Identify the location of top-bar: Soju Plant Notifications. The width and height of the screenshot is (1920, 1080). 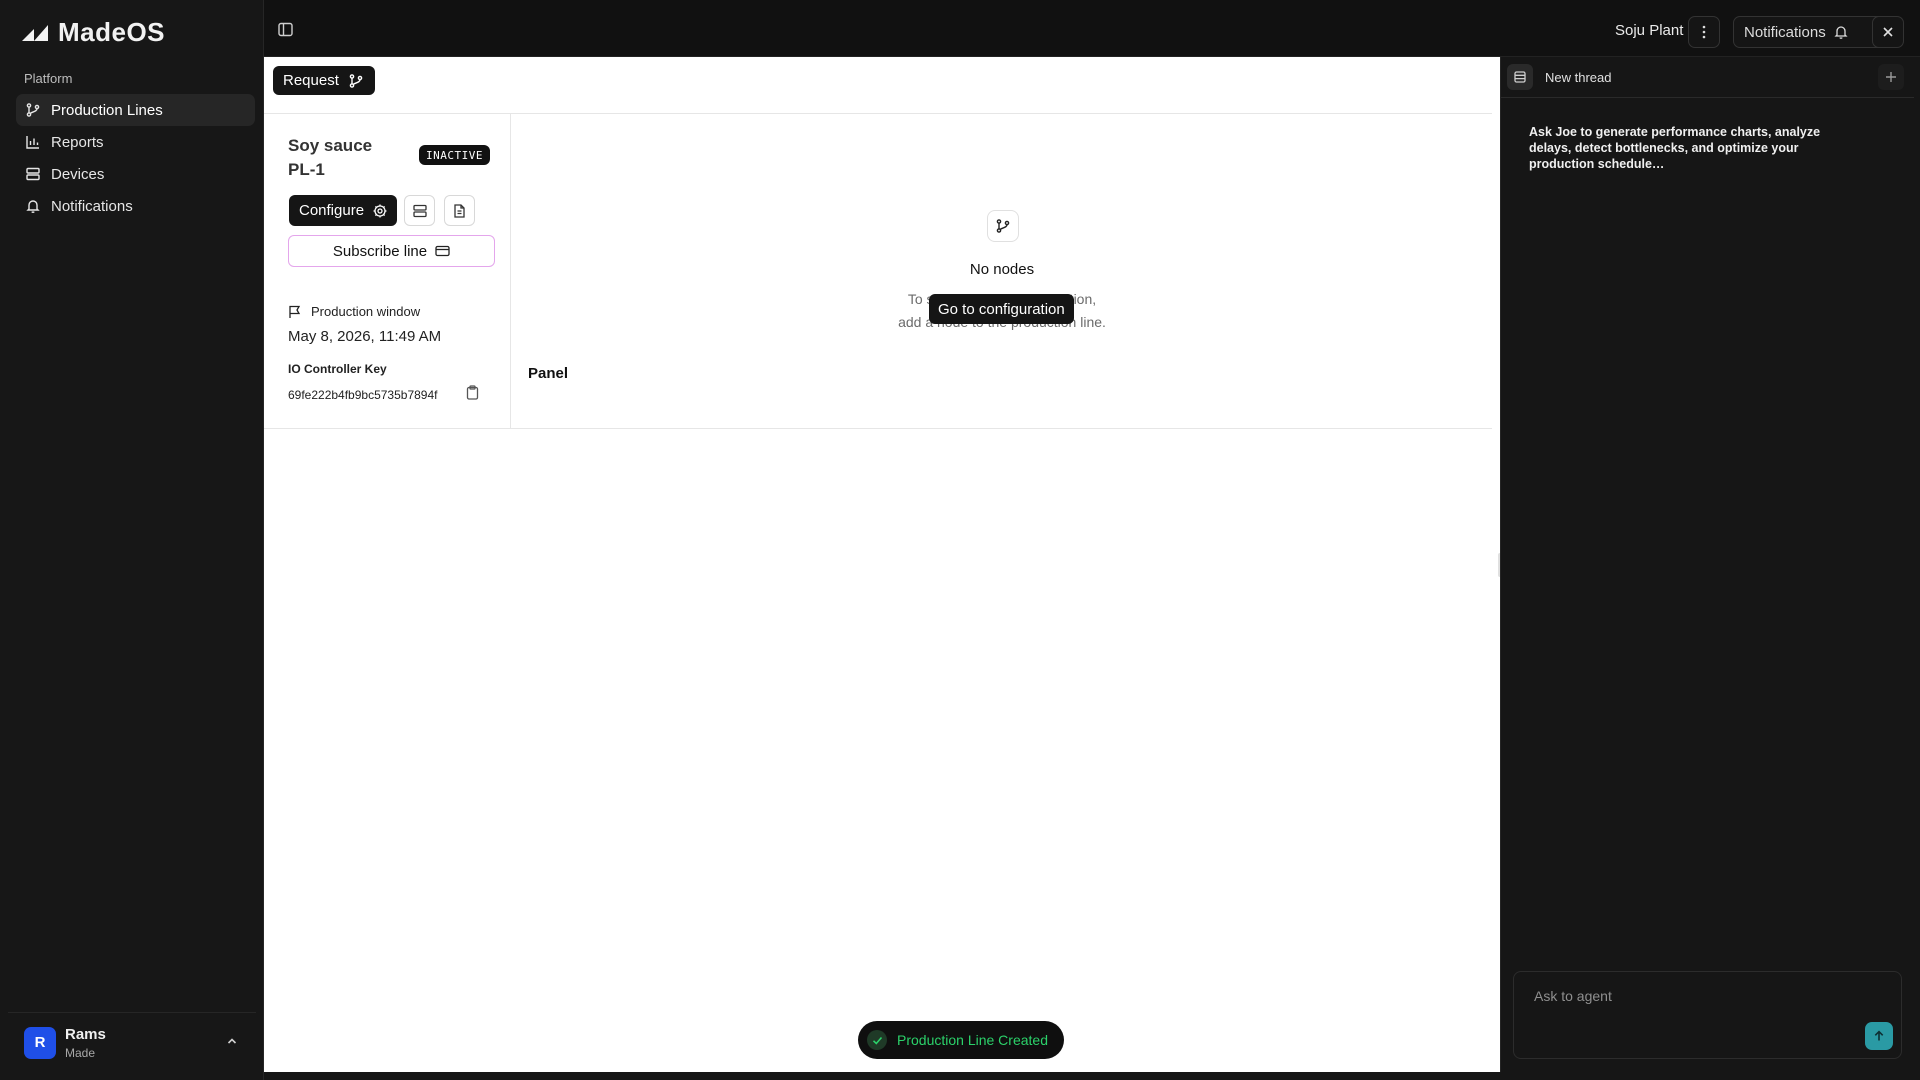
(1092, 28).